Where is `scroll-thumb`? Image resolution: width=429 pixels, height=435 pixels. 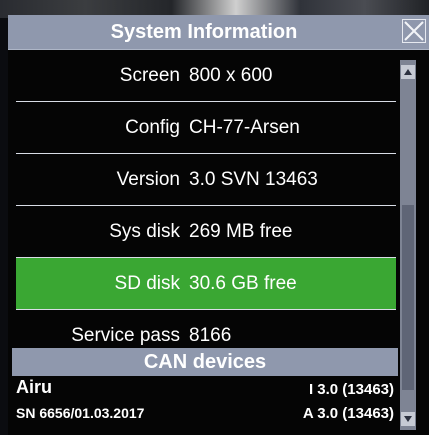 scroll-thumb is located at coordinates (408, 297).